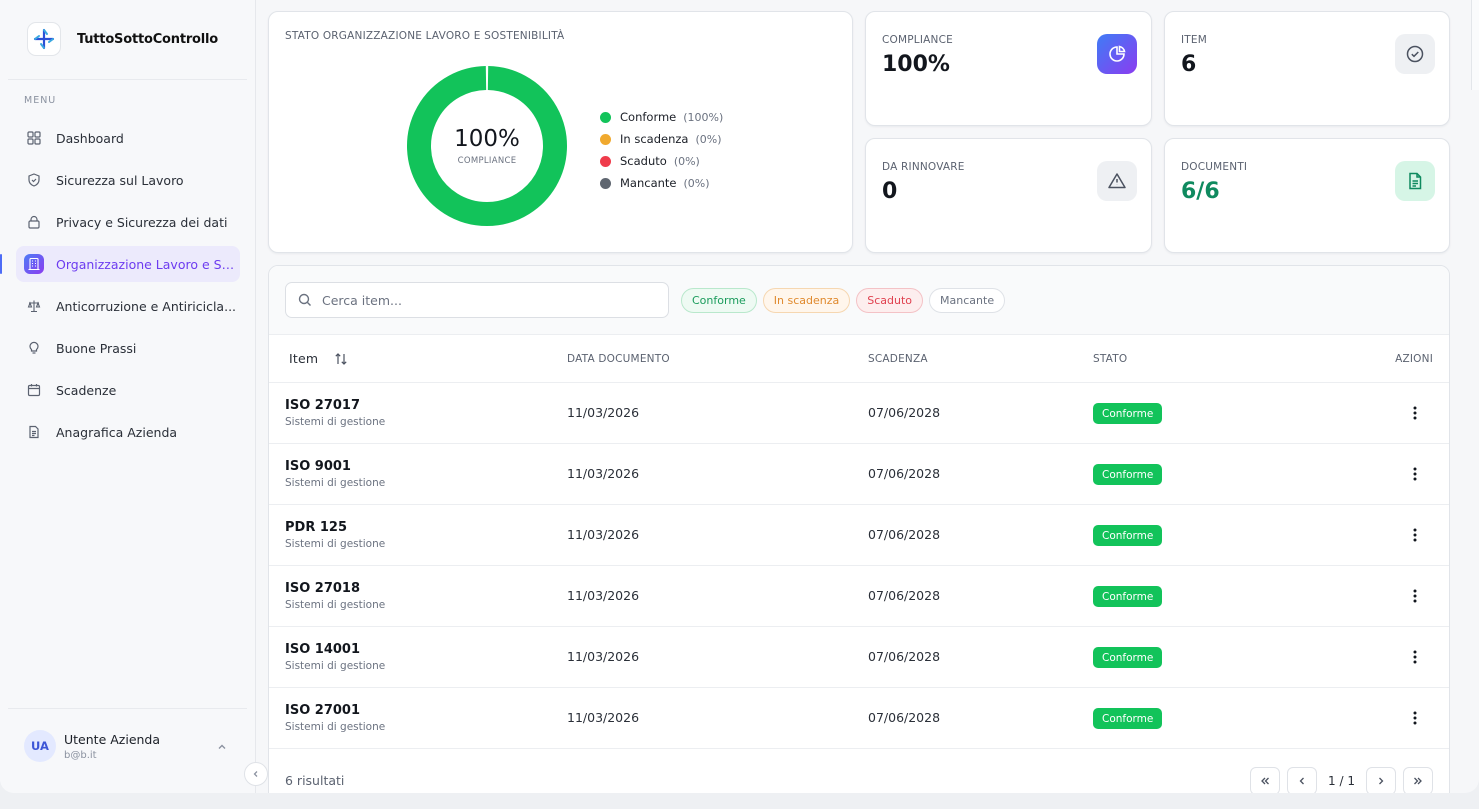  I want to click on sidebar-item-label: Buone Prassi, so click(96, 348).